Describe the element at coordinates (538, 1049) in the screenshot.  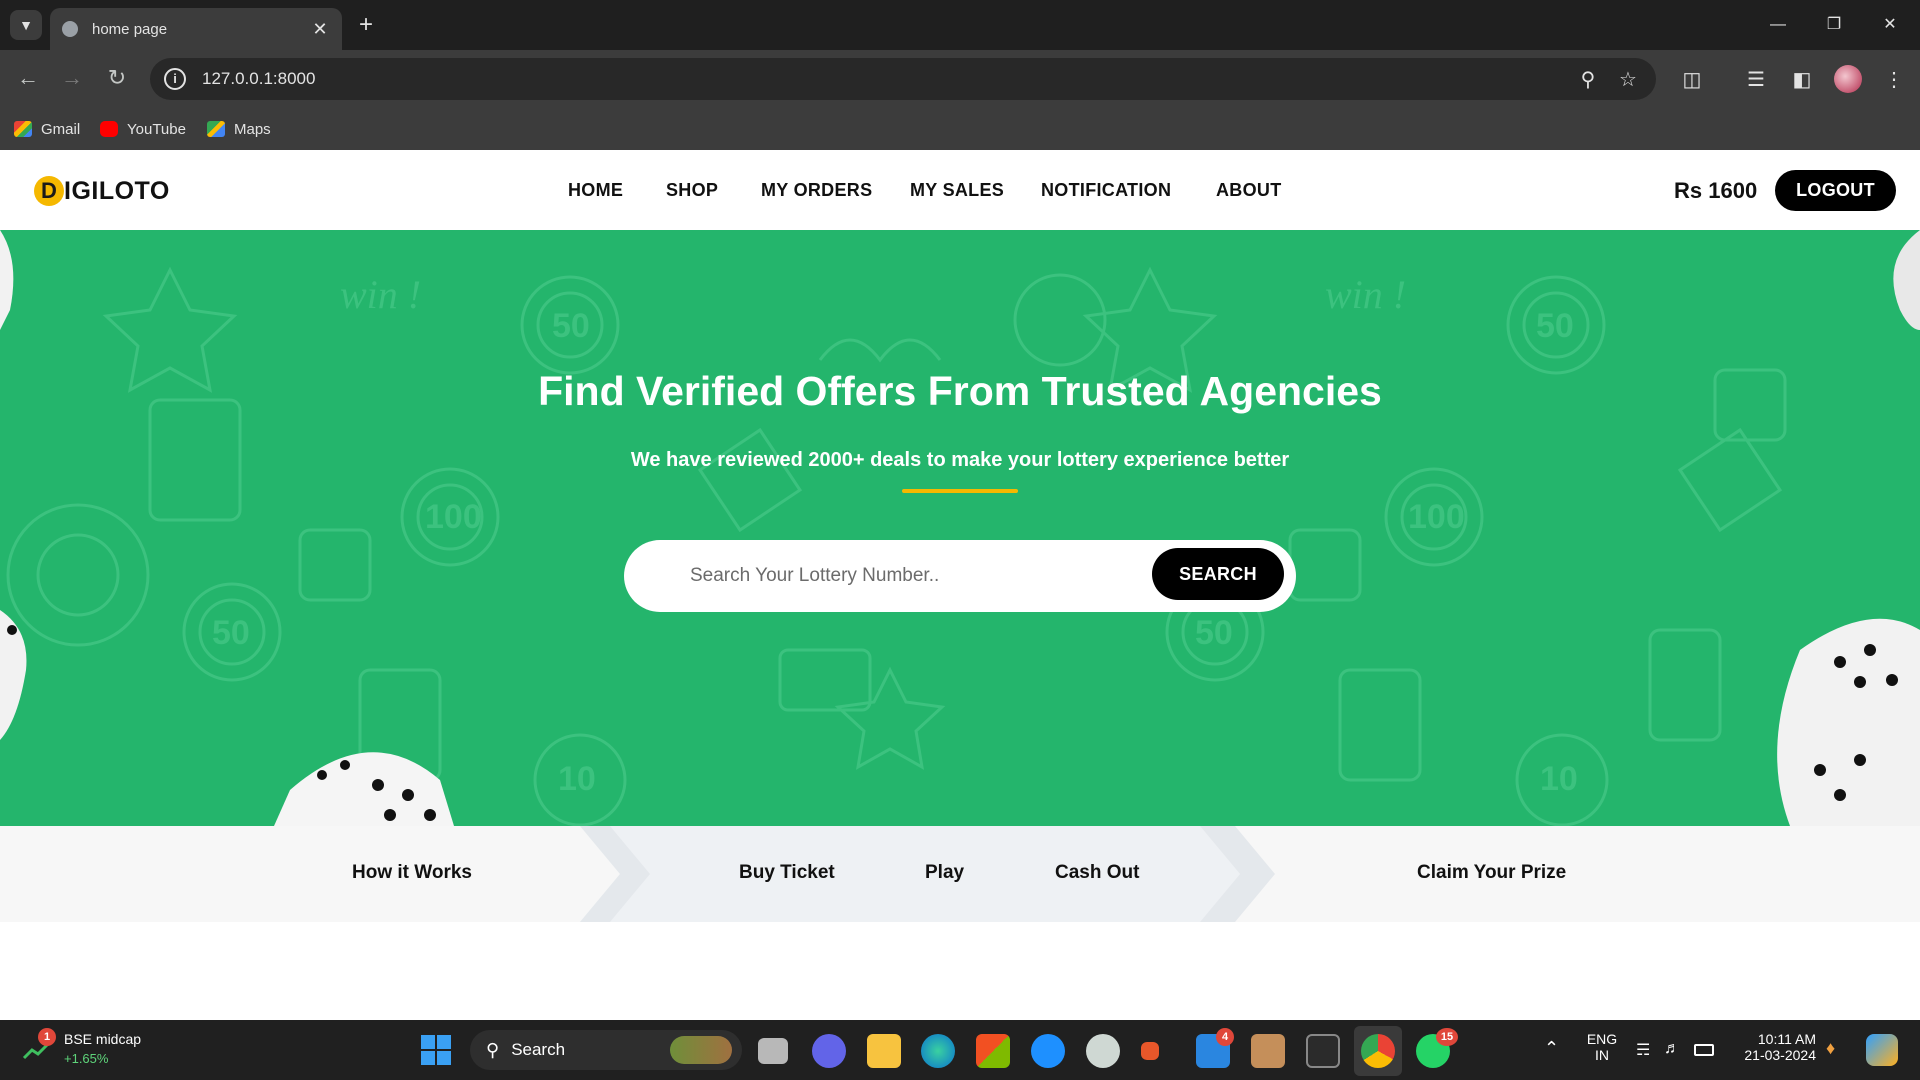
I see `taskbar-search-label: Search` at that location.